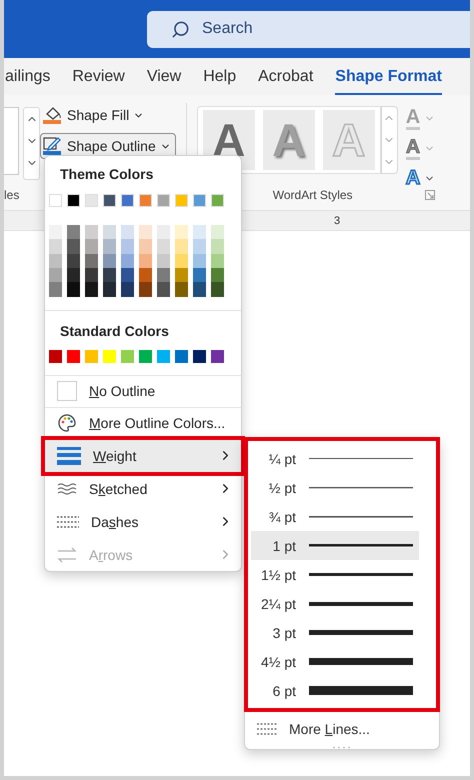 The width and height of the screenshot is (474, 780). What do you see at coordinates (27, 76) in the screenshot?
I see `ribbon-tab: ailings` at bounding box center [27, 76].